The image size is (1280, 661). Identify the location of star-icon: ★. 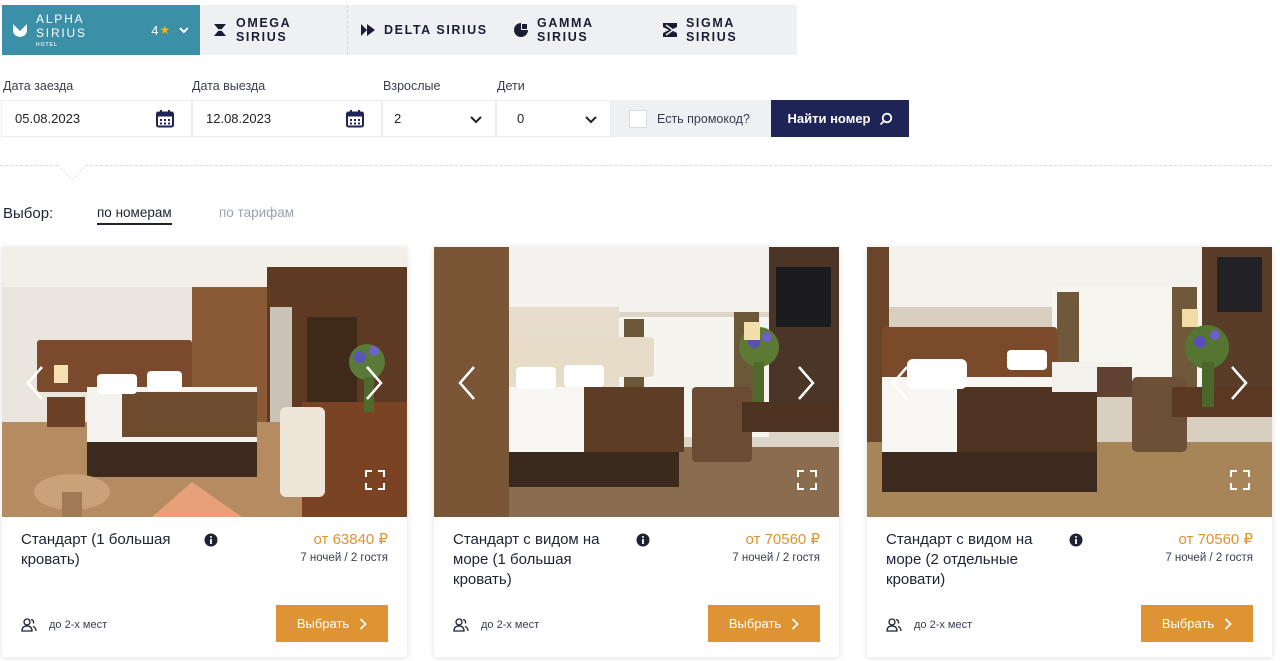
(165, 30).